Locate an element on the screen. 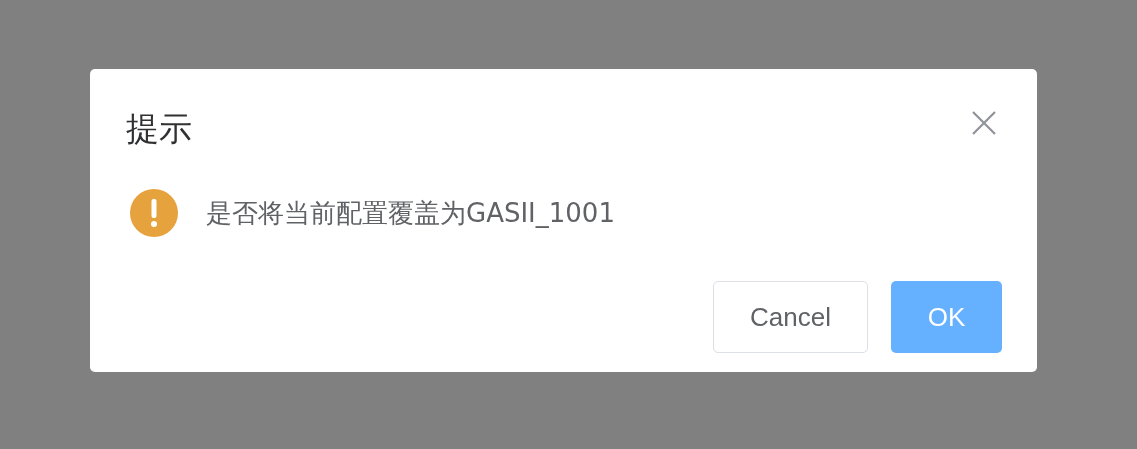 This screenshot has width=1137, height=449. dialog-title: 提示 is located at coordinates (159, 129).